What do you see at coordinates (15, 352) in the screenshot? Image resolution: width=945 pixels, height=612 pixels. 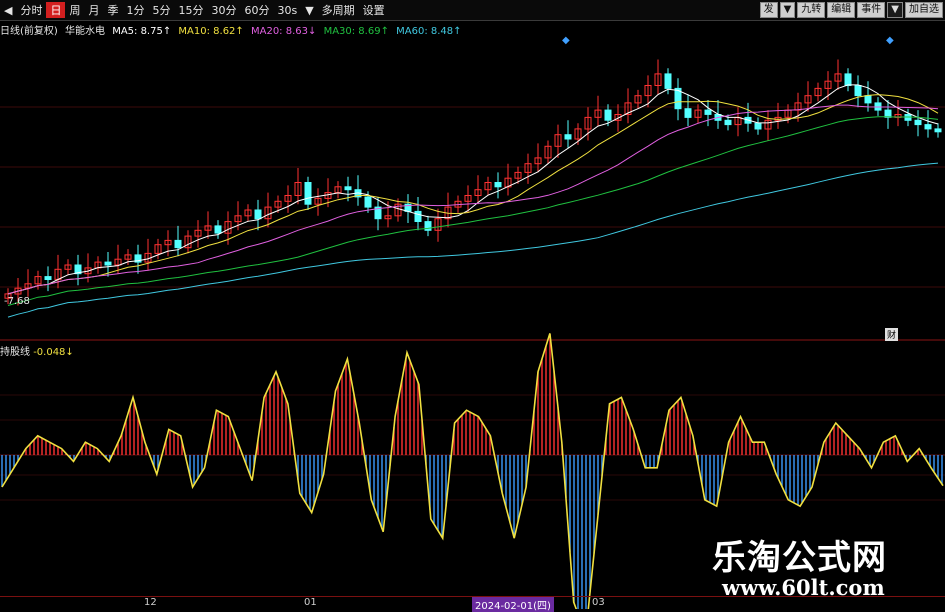 I see `indicator-name: 持股线` at bounding box center [15, 352].